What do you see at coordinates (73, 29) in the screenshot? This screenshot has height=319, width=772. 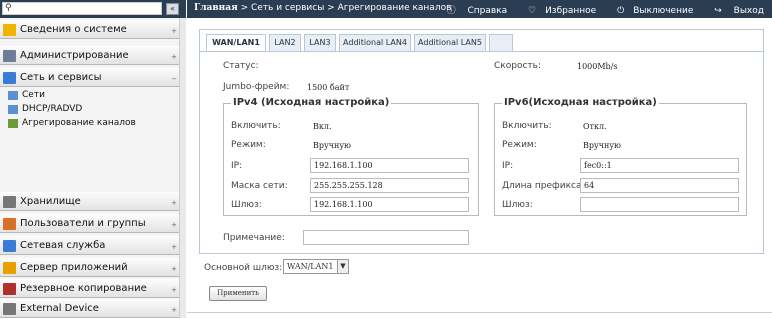 I see `sidebar-item-label: Сведения о системе` at bounding box center [73, 29].